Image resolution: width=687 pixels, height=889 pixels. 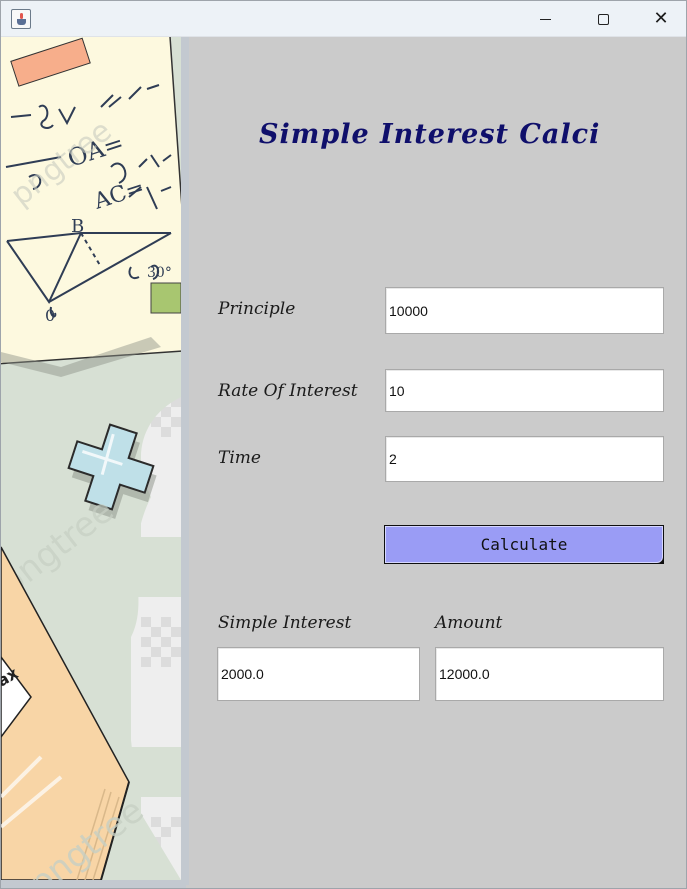 I want to click on simple-interest-label: Simple Interest, so click(x=285, y=623).